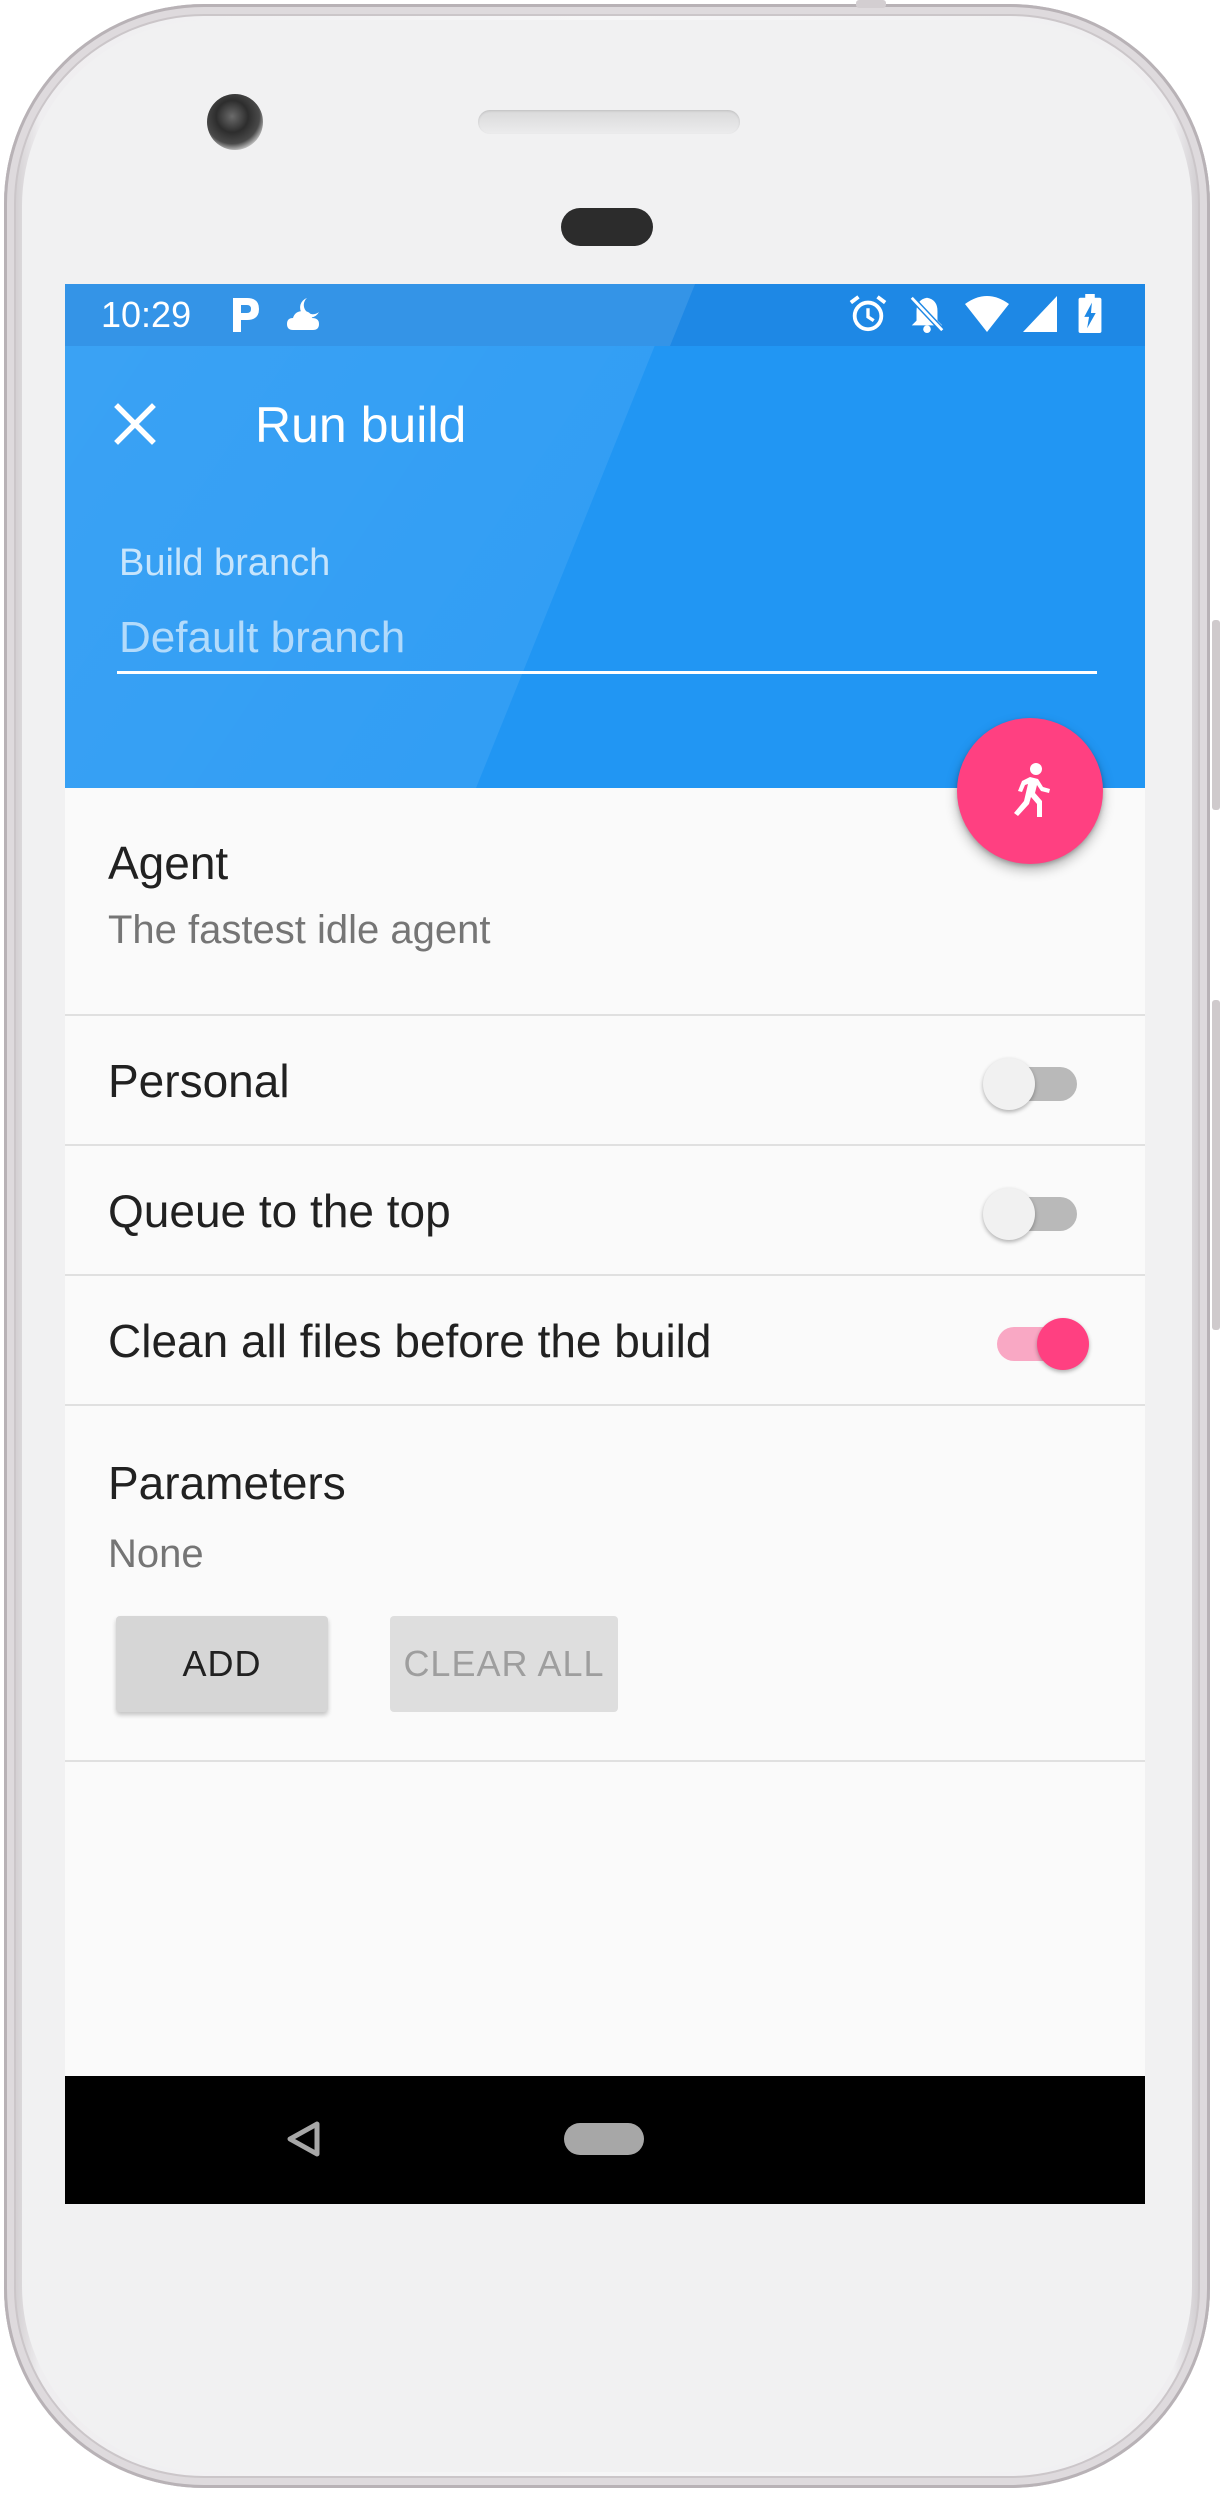  Describe the element at coordinates (303, 314) in the screenshot. I see `weather-cloudy-moon-icon` at that location.